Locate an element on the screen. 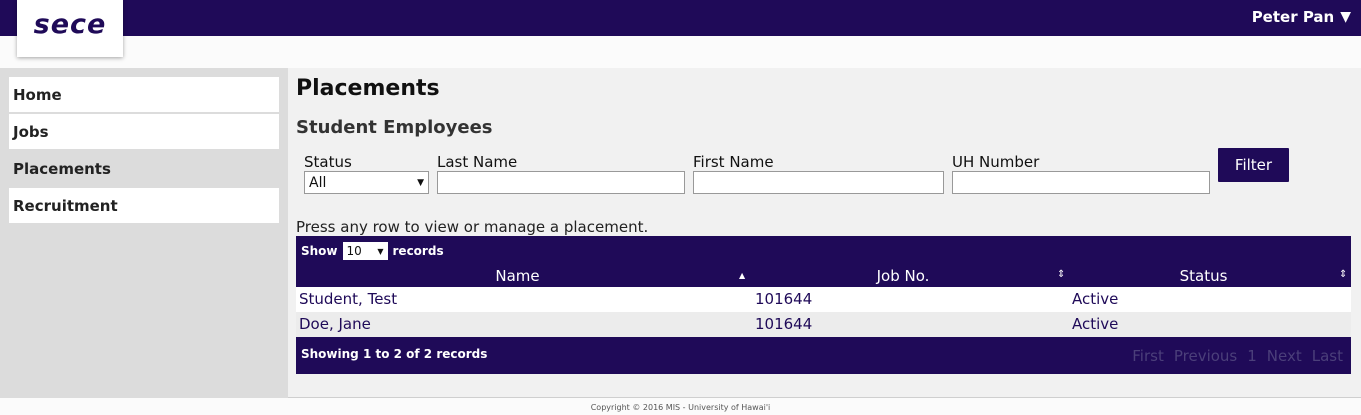  sidebar-item-label: Placements is located at coordinates (62, 168).